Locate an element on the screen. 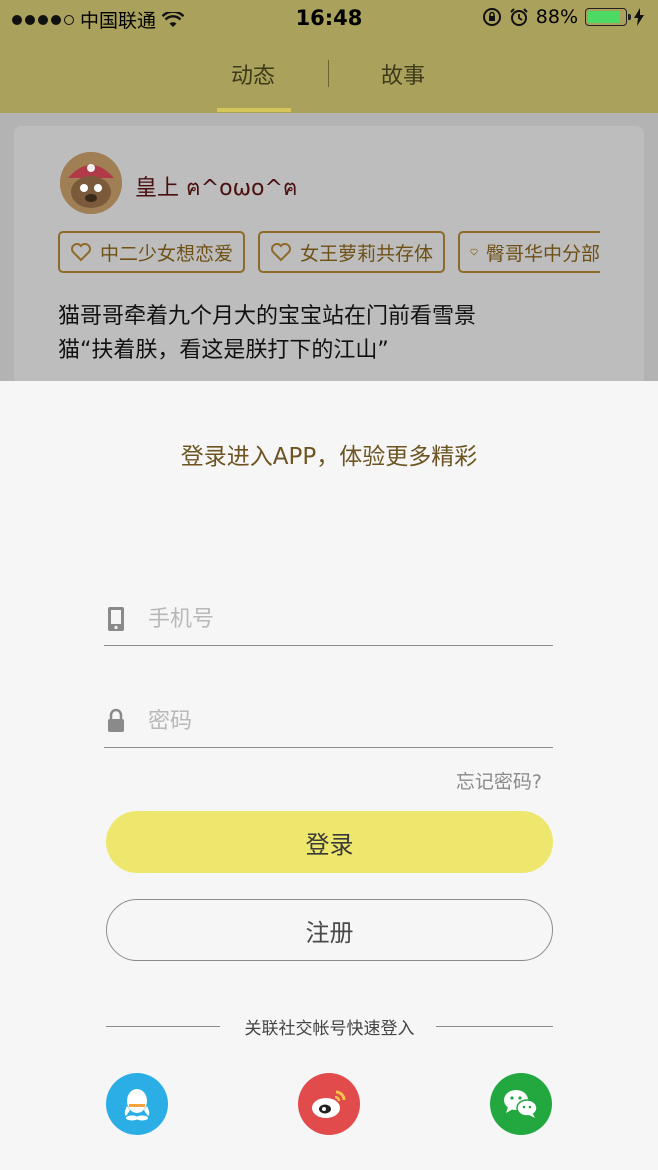  tag-label: 臀哥华中分部 is located at coordinates (542, 253).